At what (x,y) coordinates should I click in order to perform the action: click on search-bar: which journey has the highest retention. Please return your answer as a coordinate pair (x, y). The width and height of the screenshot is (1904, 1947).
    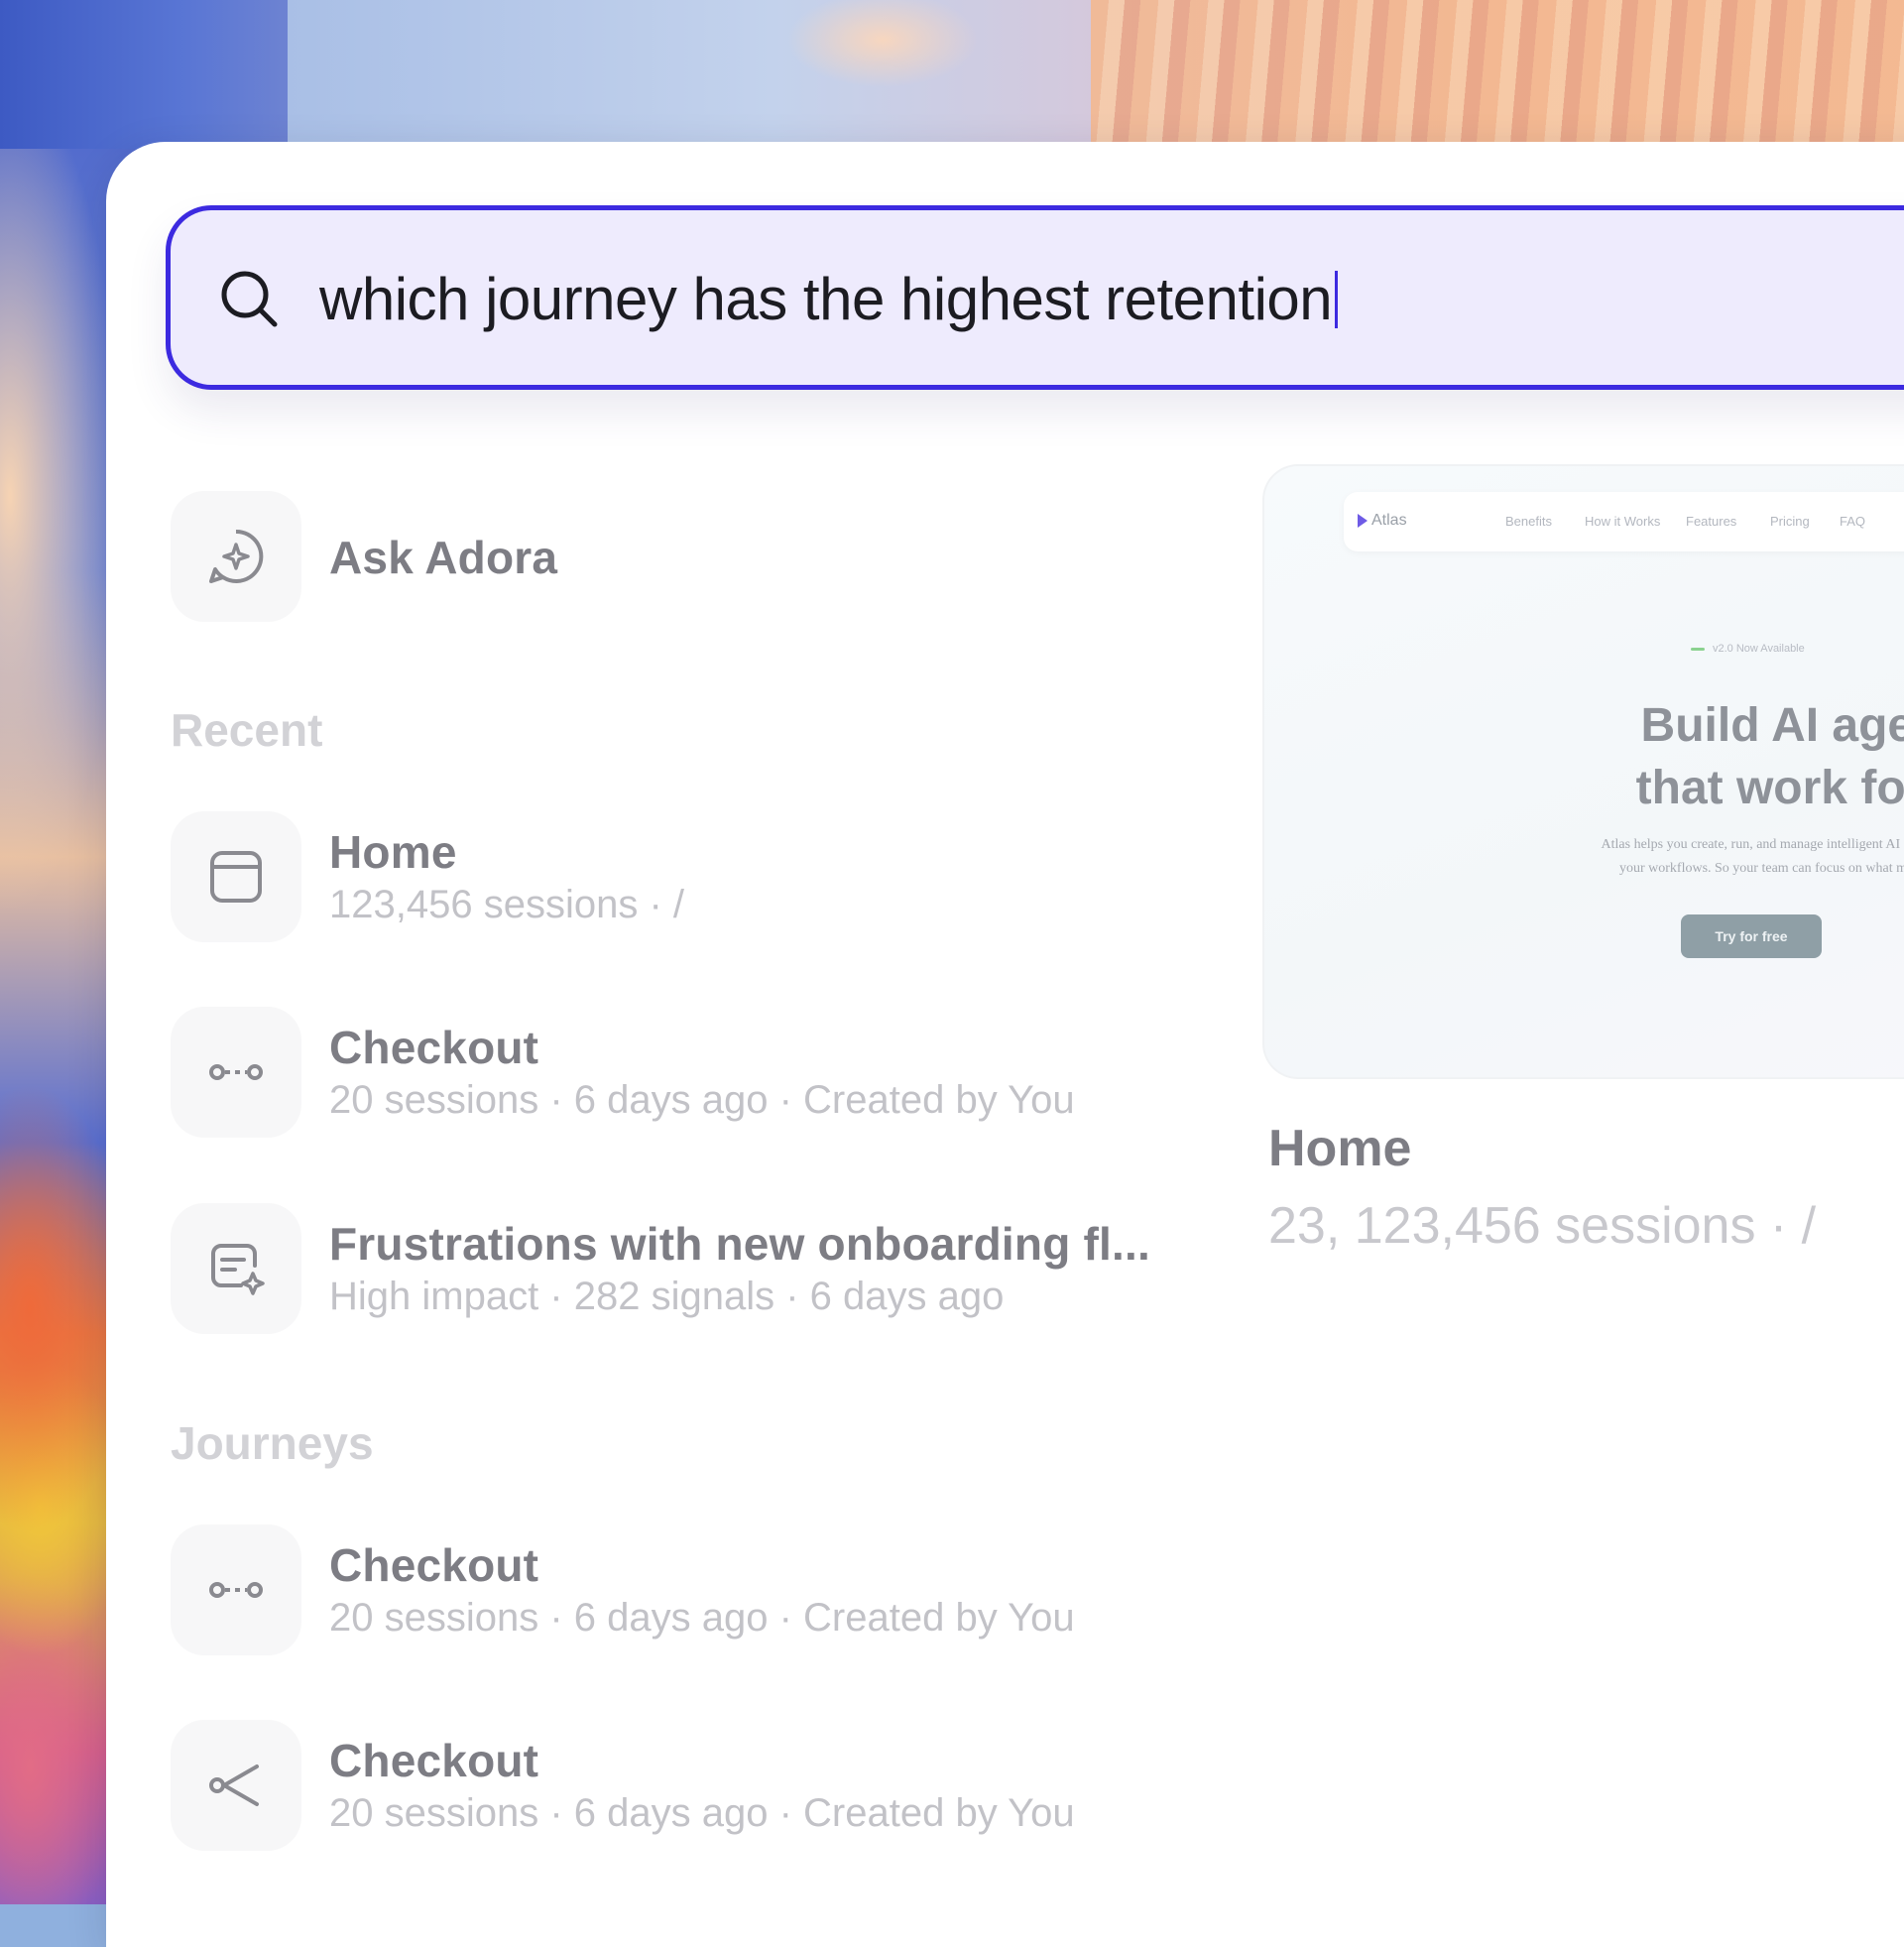
    Looking at the image, I should click on (1035, 297).